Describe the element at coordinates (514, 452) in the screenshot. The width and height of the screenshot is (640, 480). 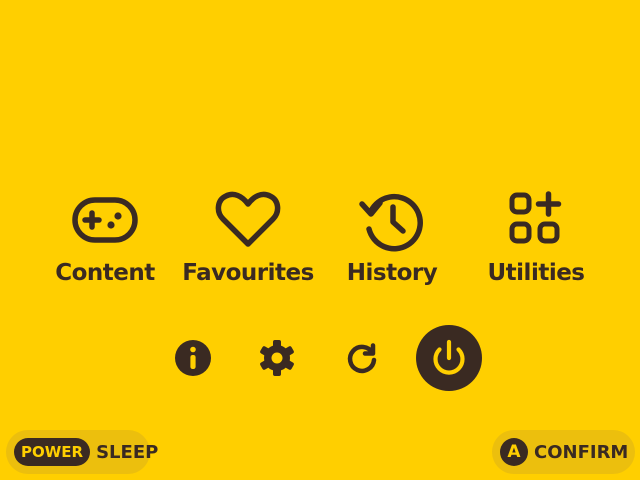
I see `a-key-badge: A` at that location.